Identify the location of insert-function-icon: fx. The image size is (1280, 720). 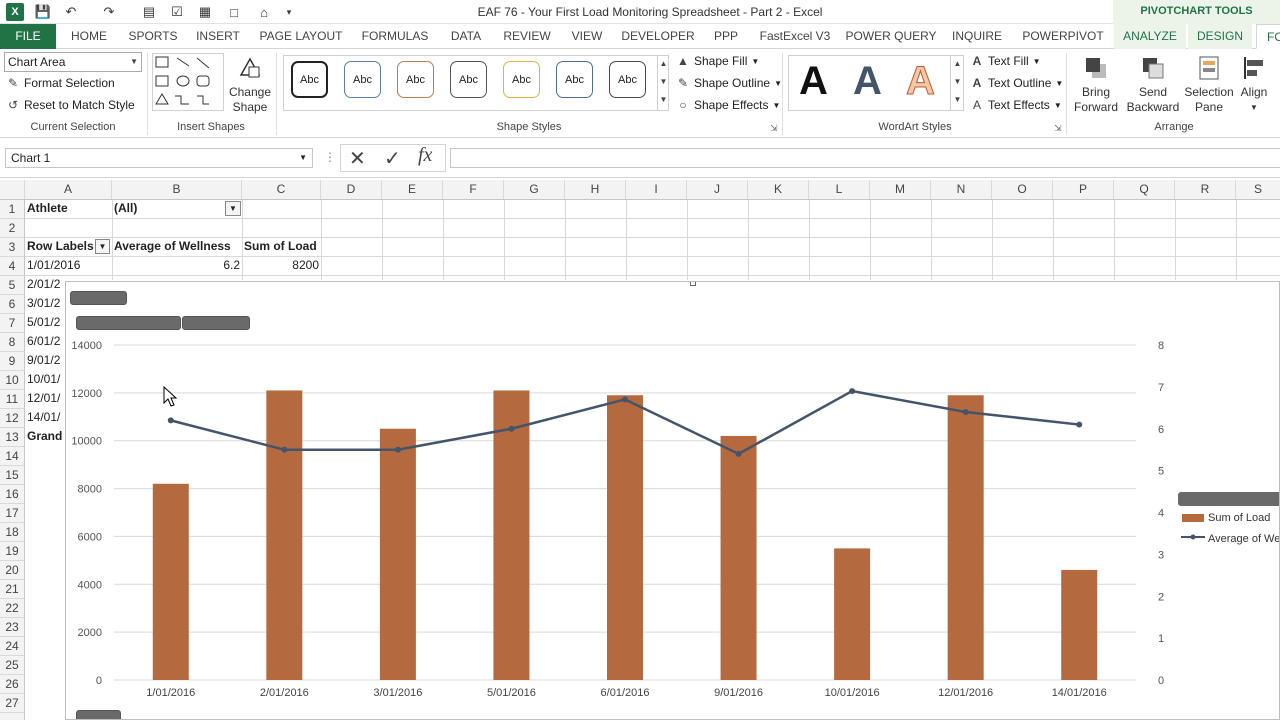
(425, 155).